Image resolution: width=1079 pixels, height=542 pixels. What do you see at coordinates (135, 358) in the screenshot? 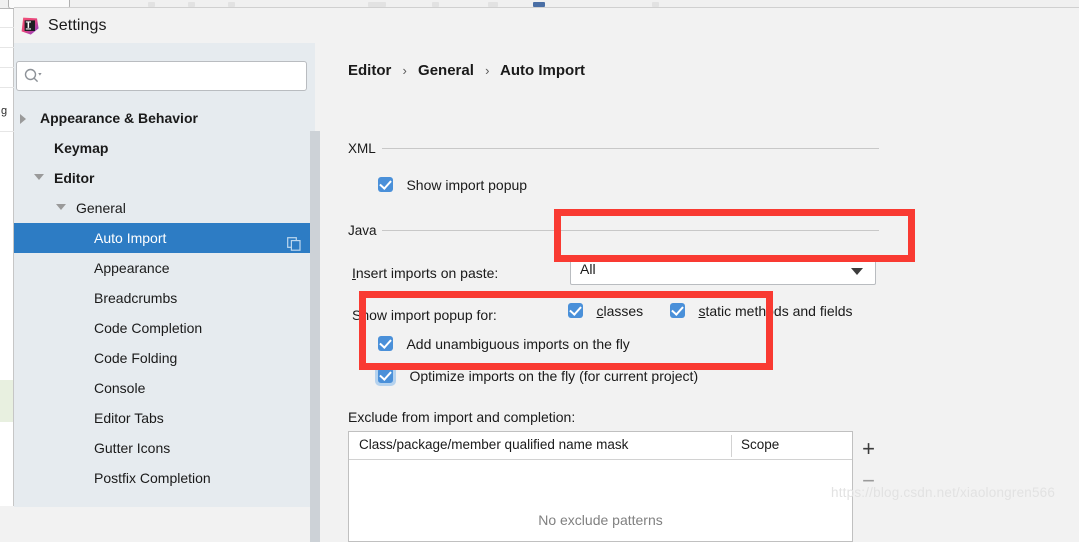
I see `sidebar-item-label: Code Folding` at bounding box center [135, 358].